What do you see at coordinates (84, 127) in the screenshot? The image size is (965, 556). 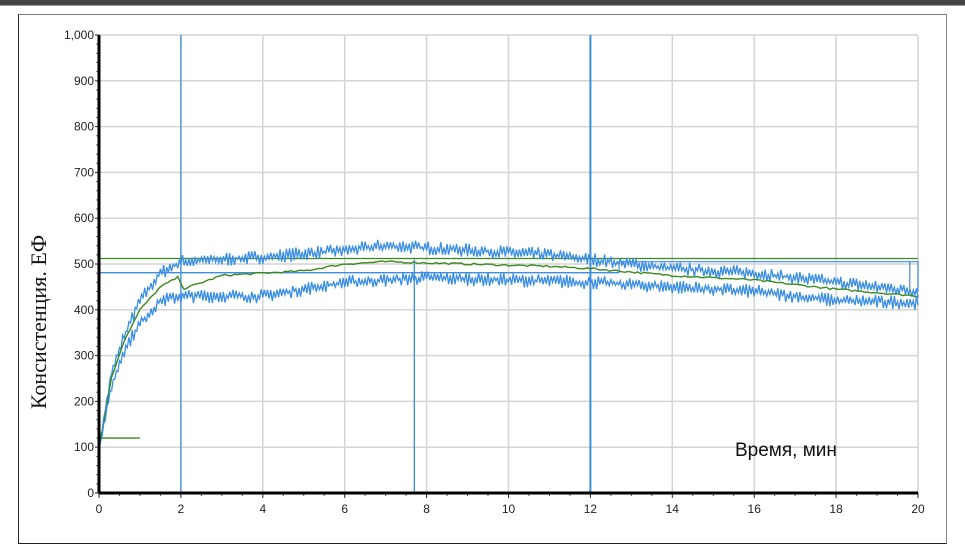 I see `y-tick-label: 800` at bounding box center [84, 127].